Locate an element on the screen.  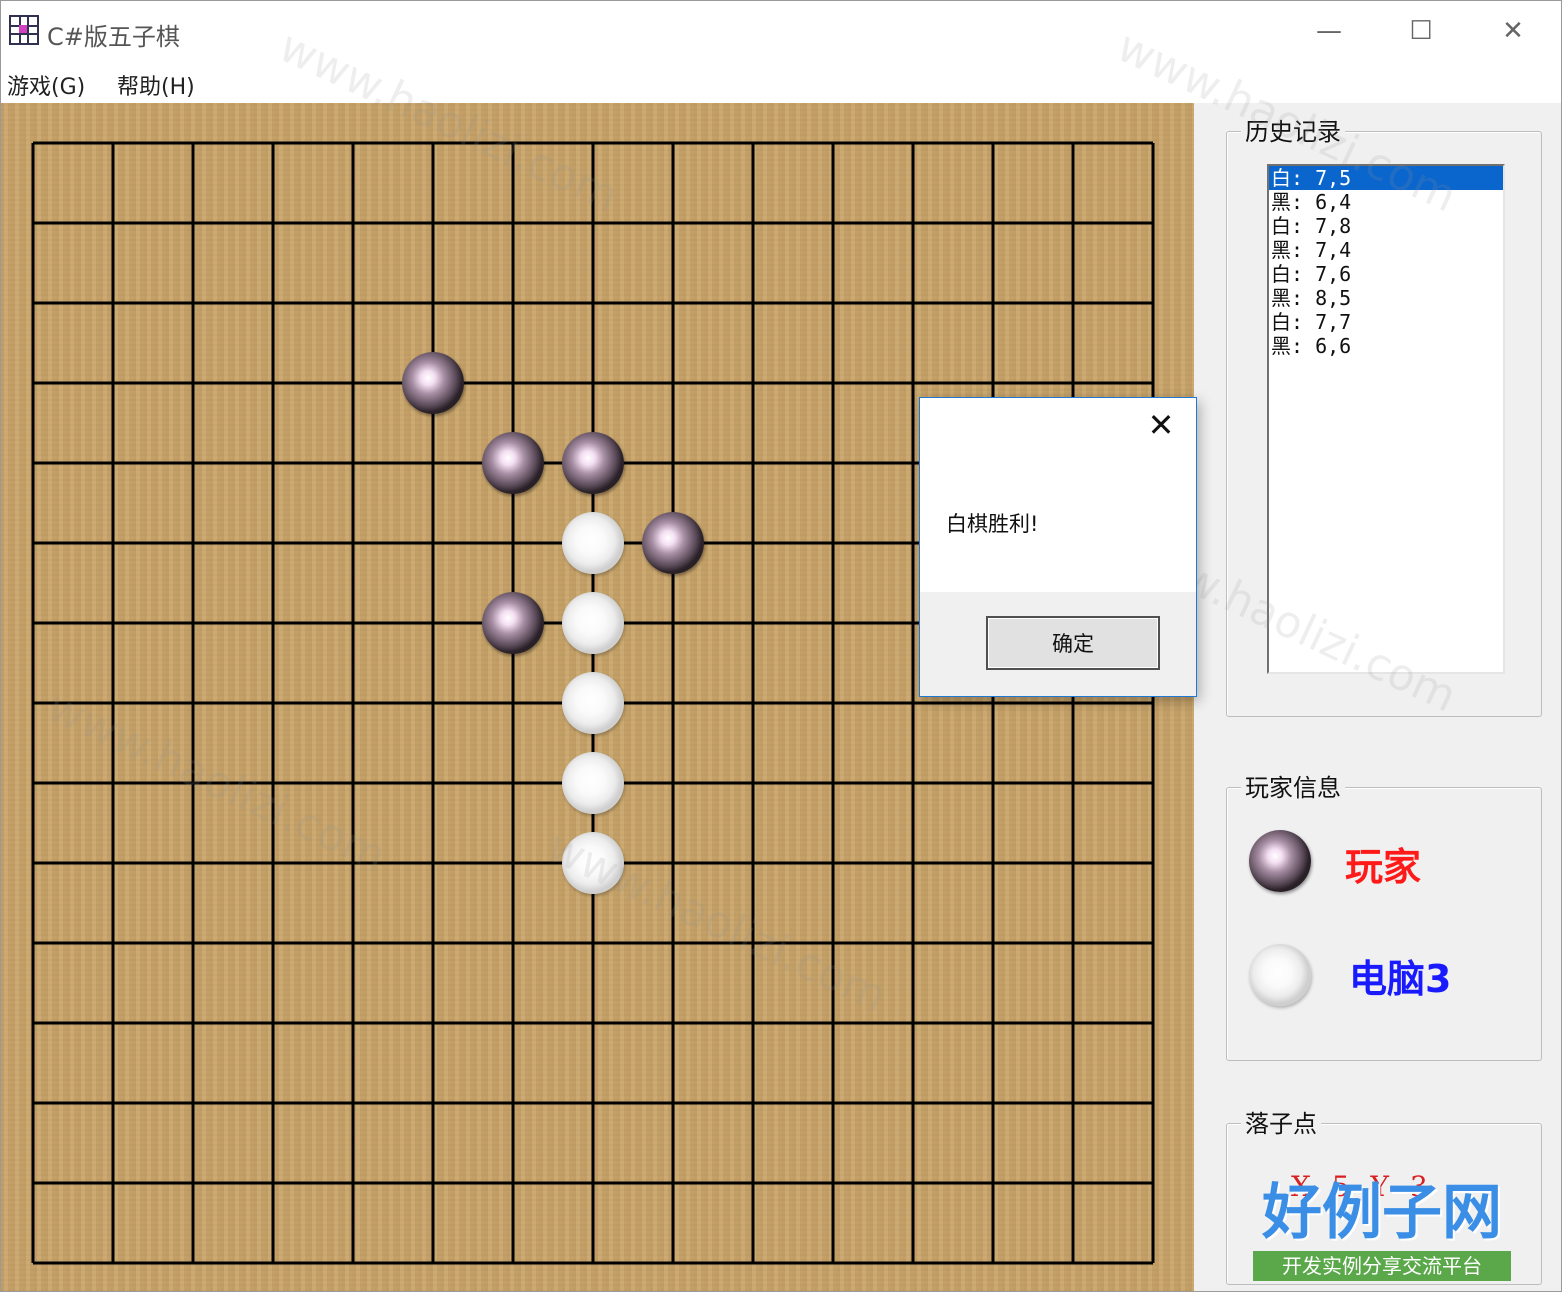
close-button: ✕ is located at coordinates (1513, 31).